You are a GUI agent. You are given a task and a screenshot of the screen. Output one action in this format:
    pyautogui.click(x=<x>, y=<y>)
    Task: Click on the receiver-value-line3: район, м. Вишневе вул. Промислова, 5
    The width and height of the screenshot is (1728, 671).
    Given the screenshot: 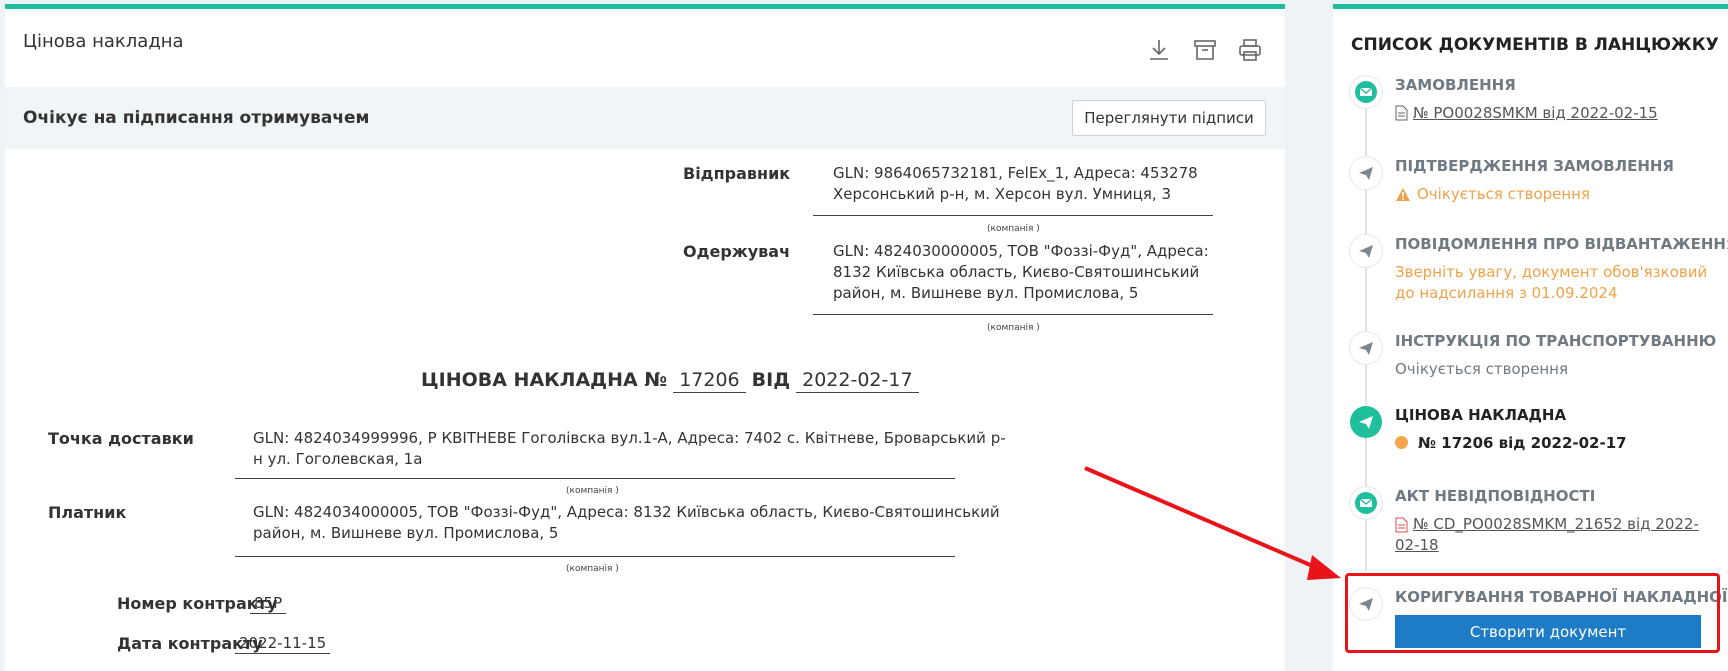 What is the action you would take?
    pyautogui.click(x=986, y=293)
    